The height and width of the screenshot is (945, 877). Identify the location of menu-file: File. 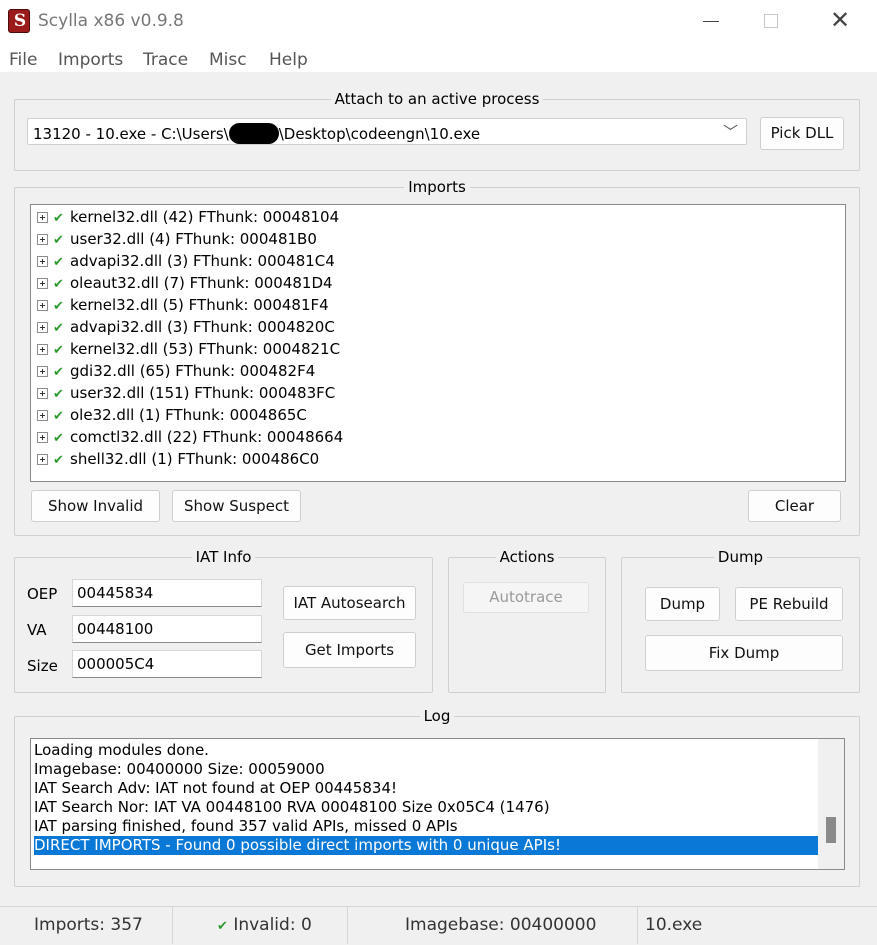
(23, 60).